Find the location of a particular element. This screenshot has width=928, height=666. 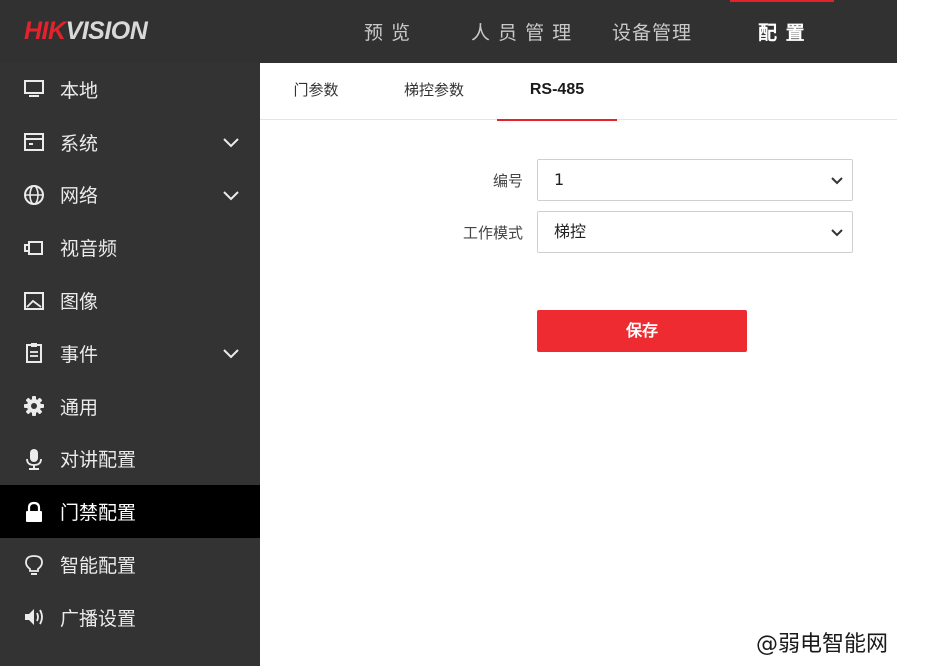

sidebar-item-broadcast: 广播设置 is located at coordinates (130, 617).